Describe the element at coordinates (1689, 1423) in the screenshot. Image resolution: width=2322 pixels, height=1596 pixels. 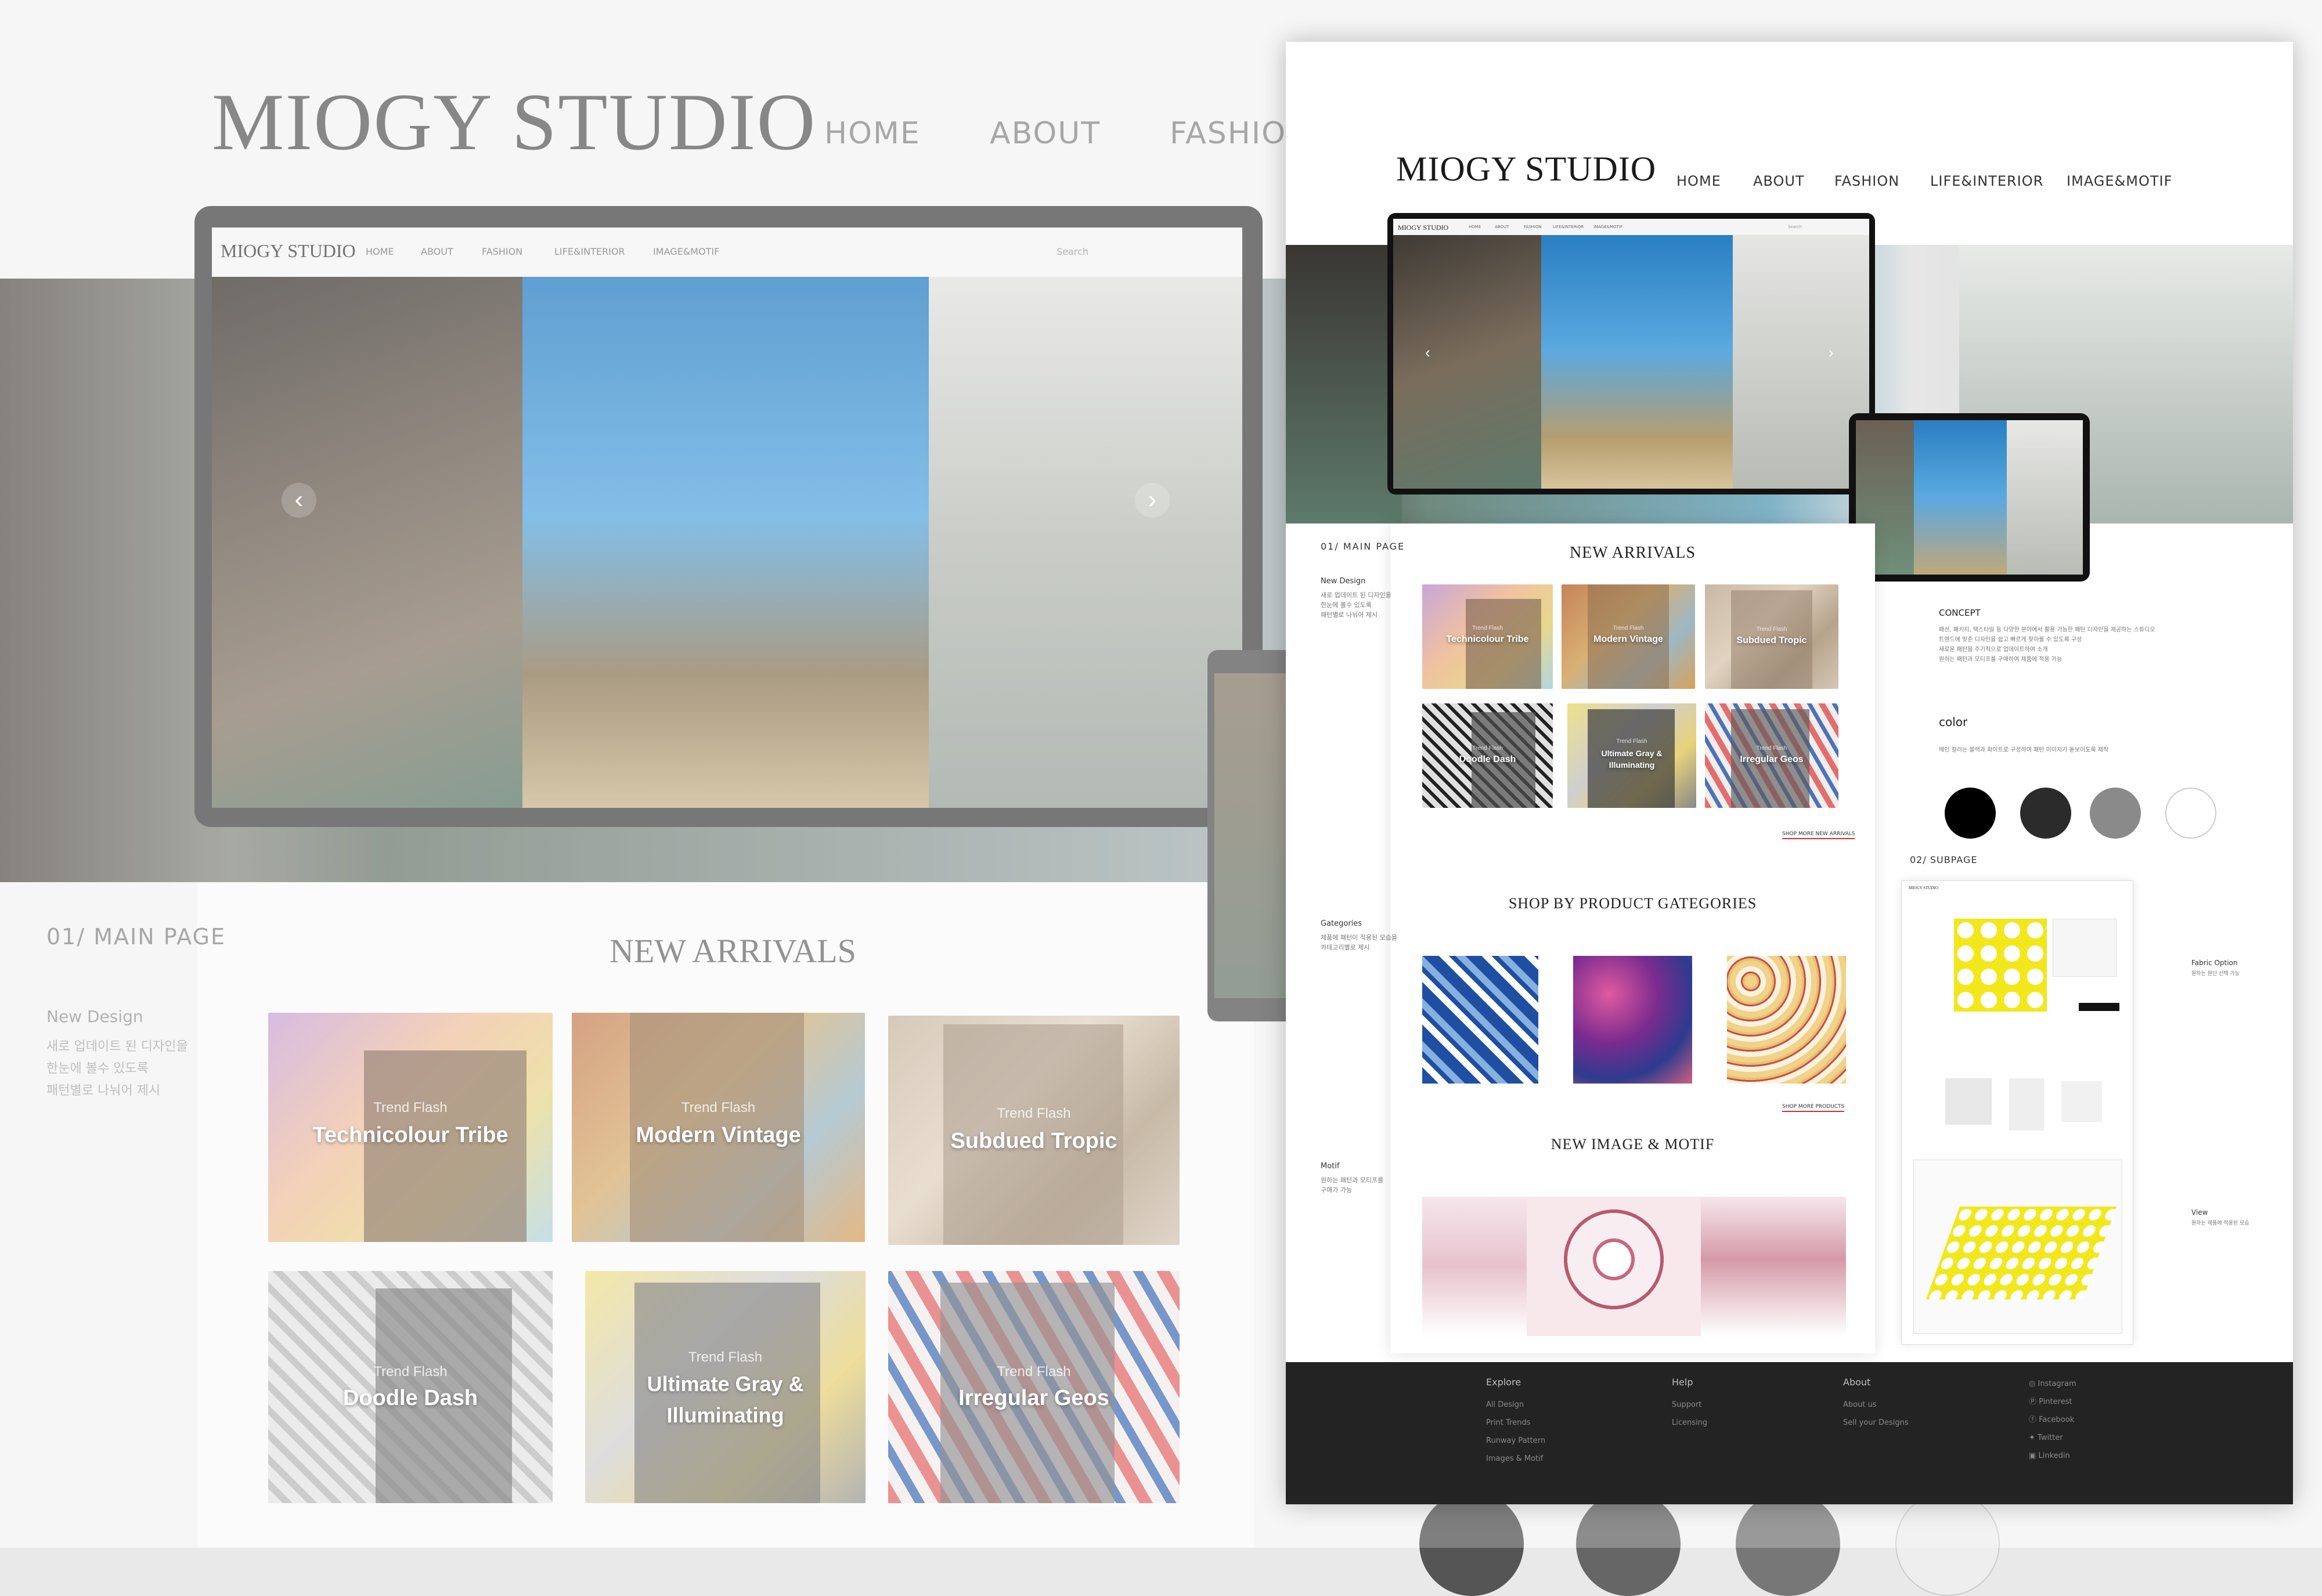
I see `footer-link: Licensing` at that location.